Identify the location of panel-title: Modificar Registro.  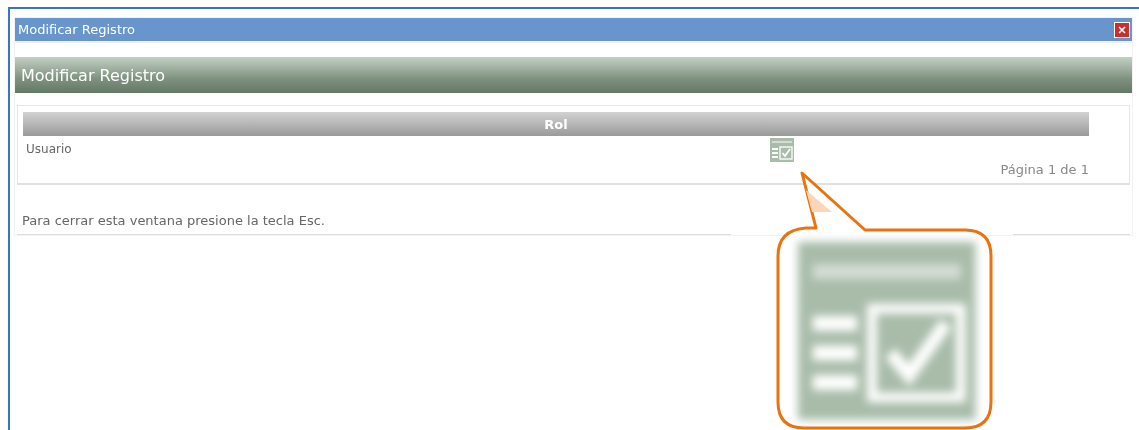
(93, 75).